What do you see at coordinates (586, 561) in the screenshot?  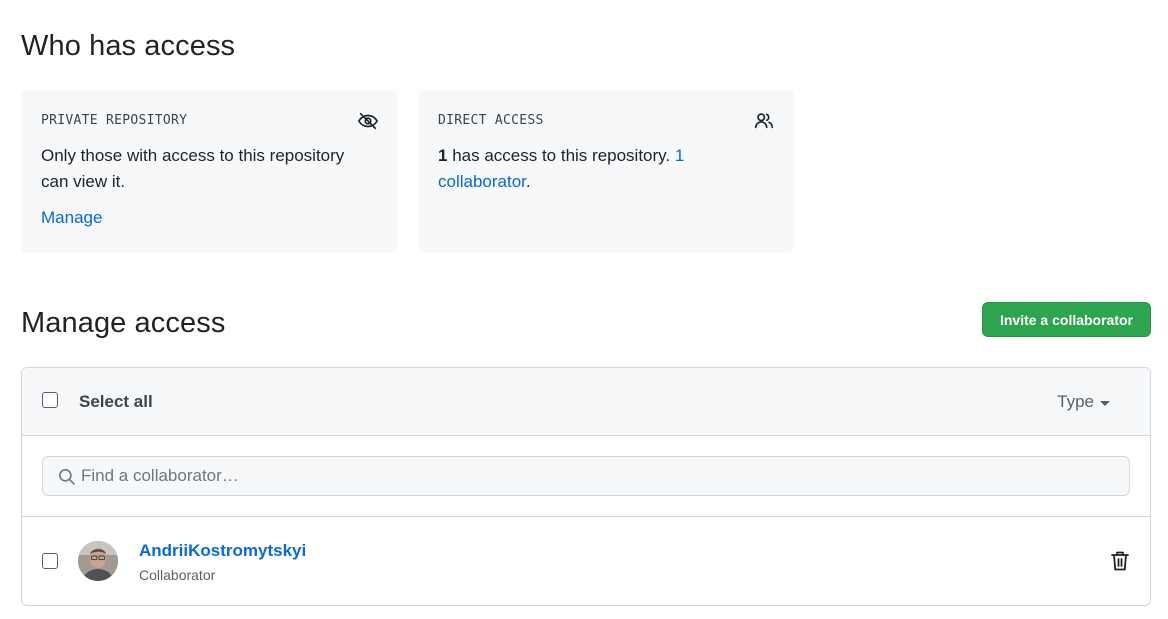 I see `collaborator-row: AndriiKostromytskyi Collaborator` at bounding box center [586, 561].